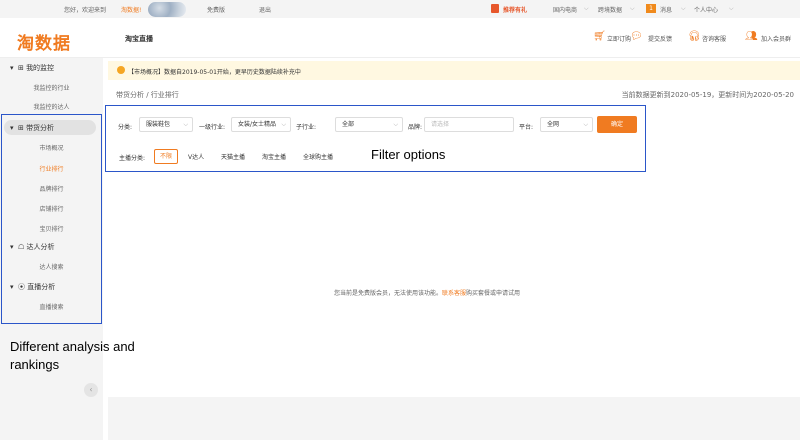  I want to click on update-status: 当前数据更新到2020-05-19，更新时间为2020-05-20, so click(707, 95).